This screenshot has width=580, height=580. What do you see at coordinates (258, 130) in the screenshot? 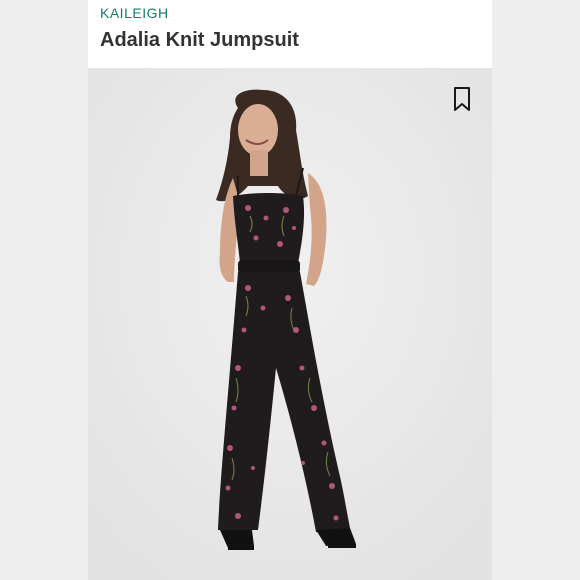
I see `face` at bounding box center [258, 130].